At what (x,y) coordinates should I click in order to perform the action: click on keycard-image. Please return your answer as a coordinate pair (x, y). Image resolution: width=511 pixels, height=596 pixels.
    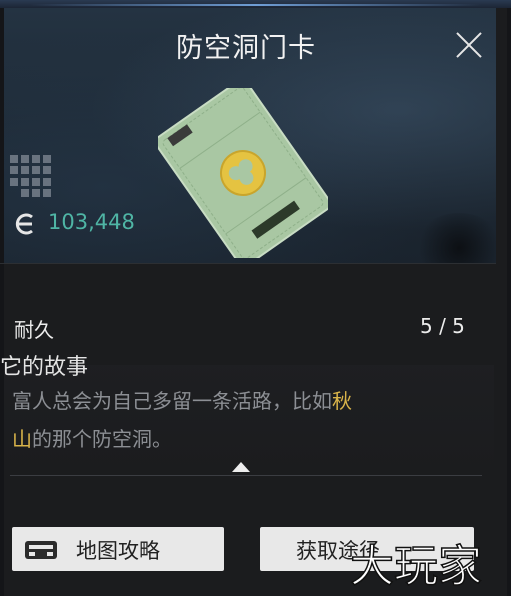
    Looking at the image, I should click on (243, 173).